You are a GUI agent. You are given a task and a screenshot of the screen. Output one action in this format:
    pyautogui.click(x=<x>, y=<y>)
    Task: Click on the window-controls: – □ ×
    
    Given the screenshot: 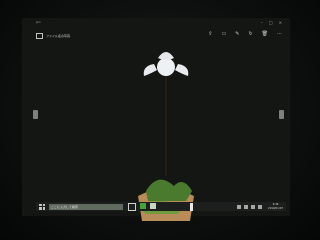 What is the action you would take?
    pyautogui.click(x=271, y=22)
    